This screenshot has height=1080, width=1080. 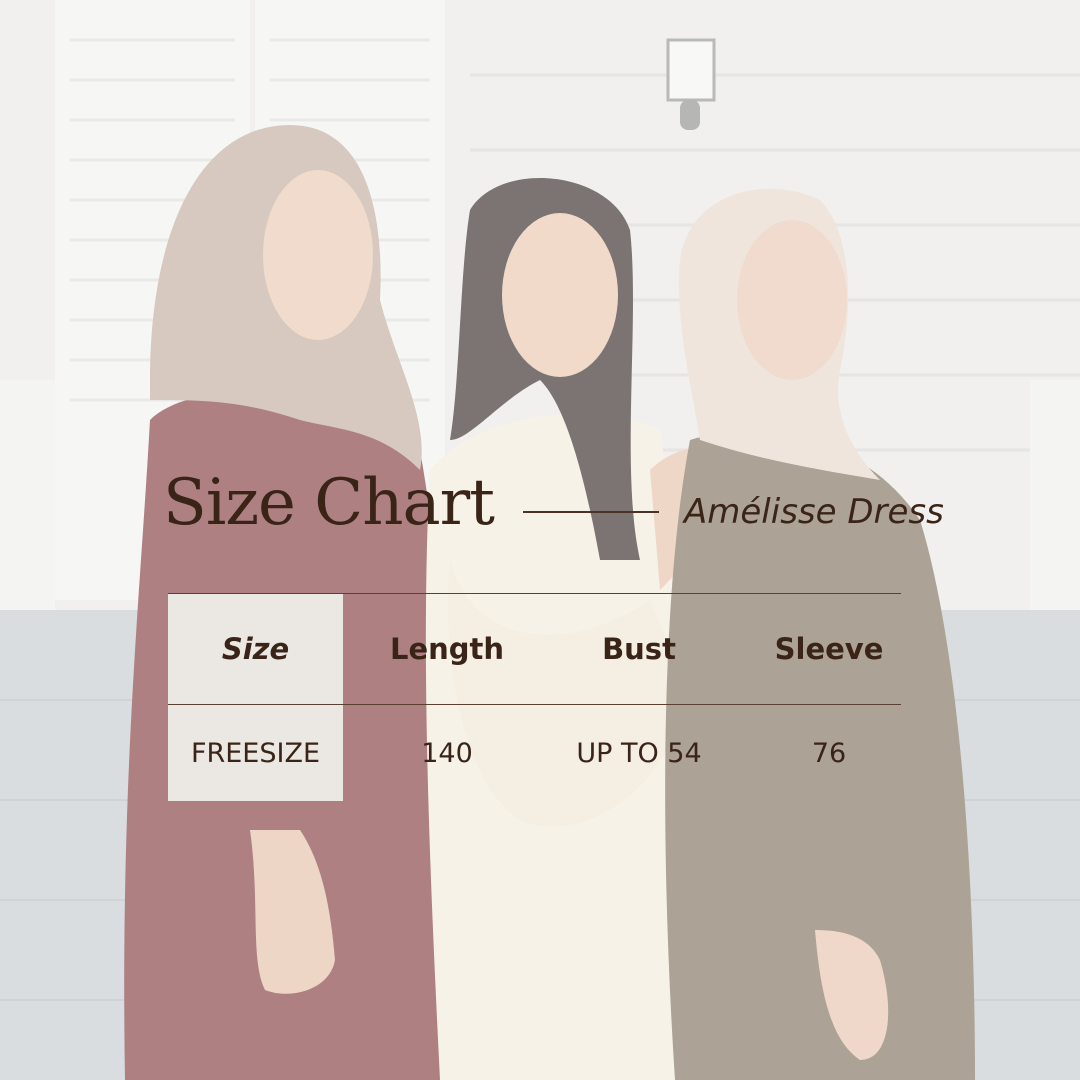 What do you see at coordinates (255, 753) in the screenshot?
I see `row-size-value: FREESIZE` at bounding box center [255, 753].